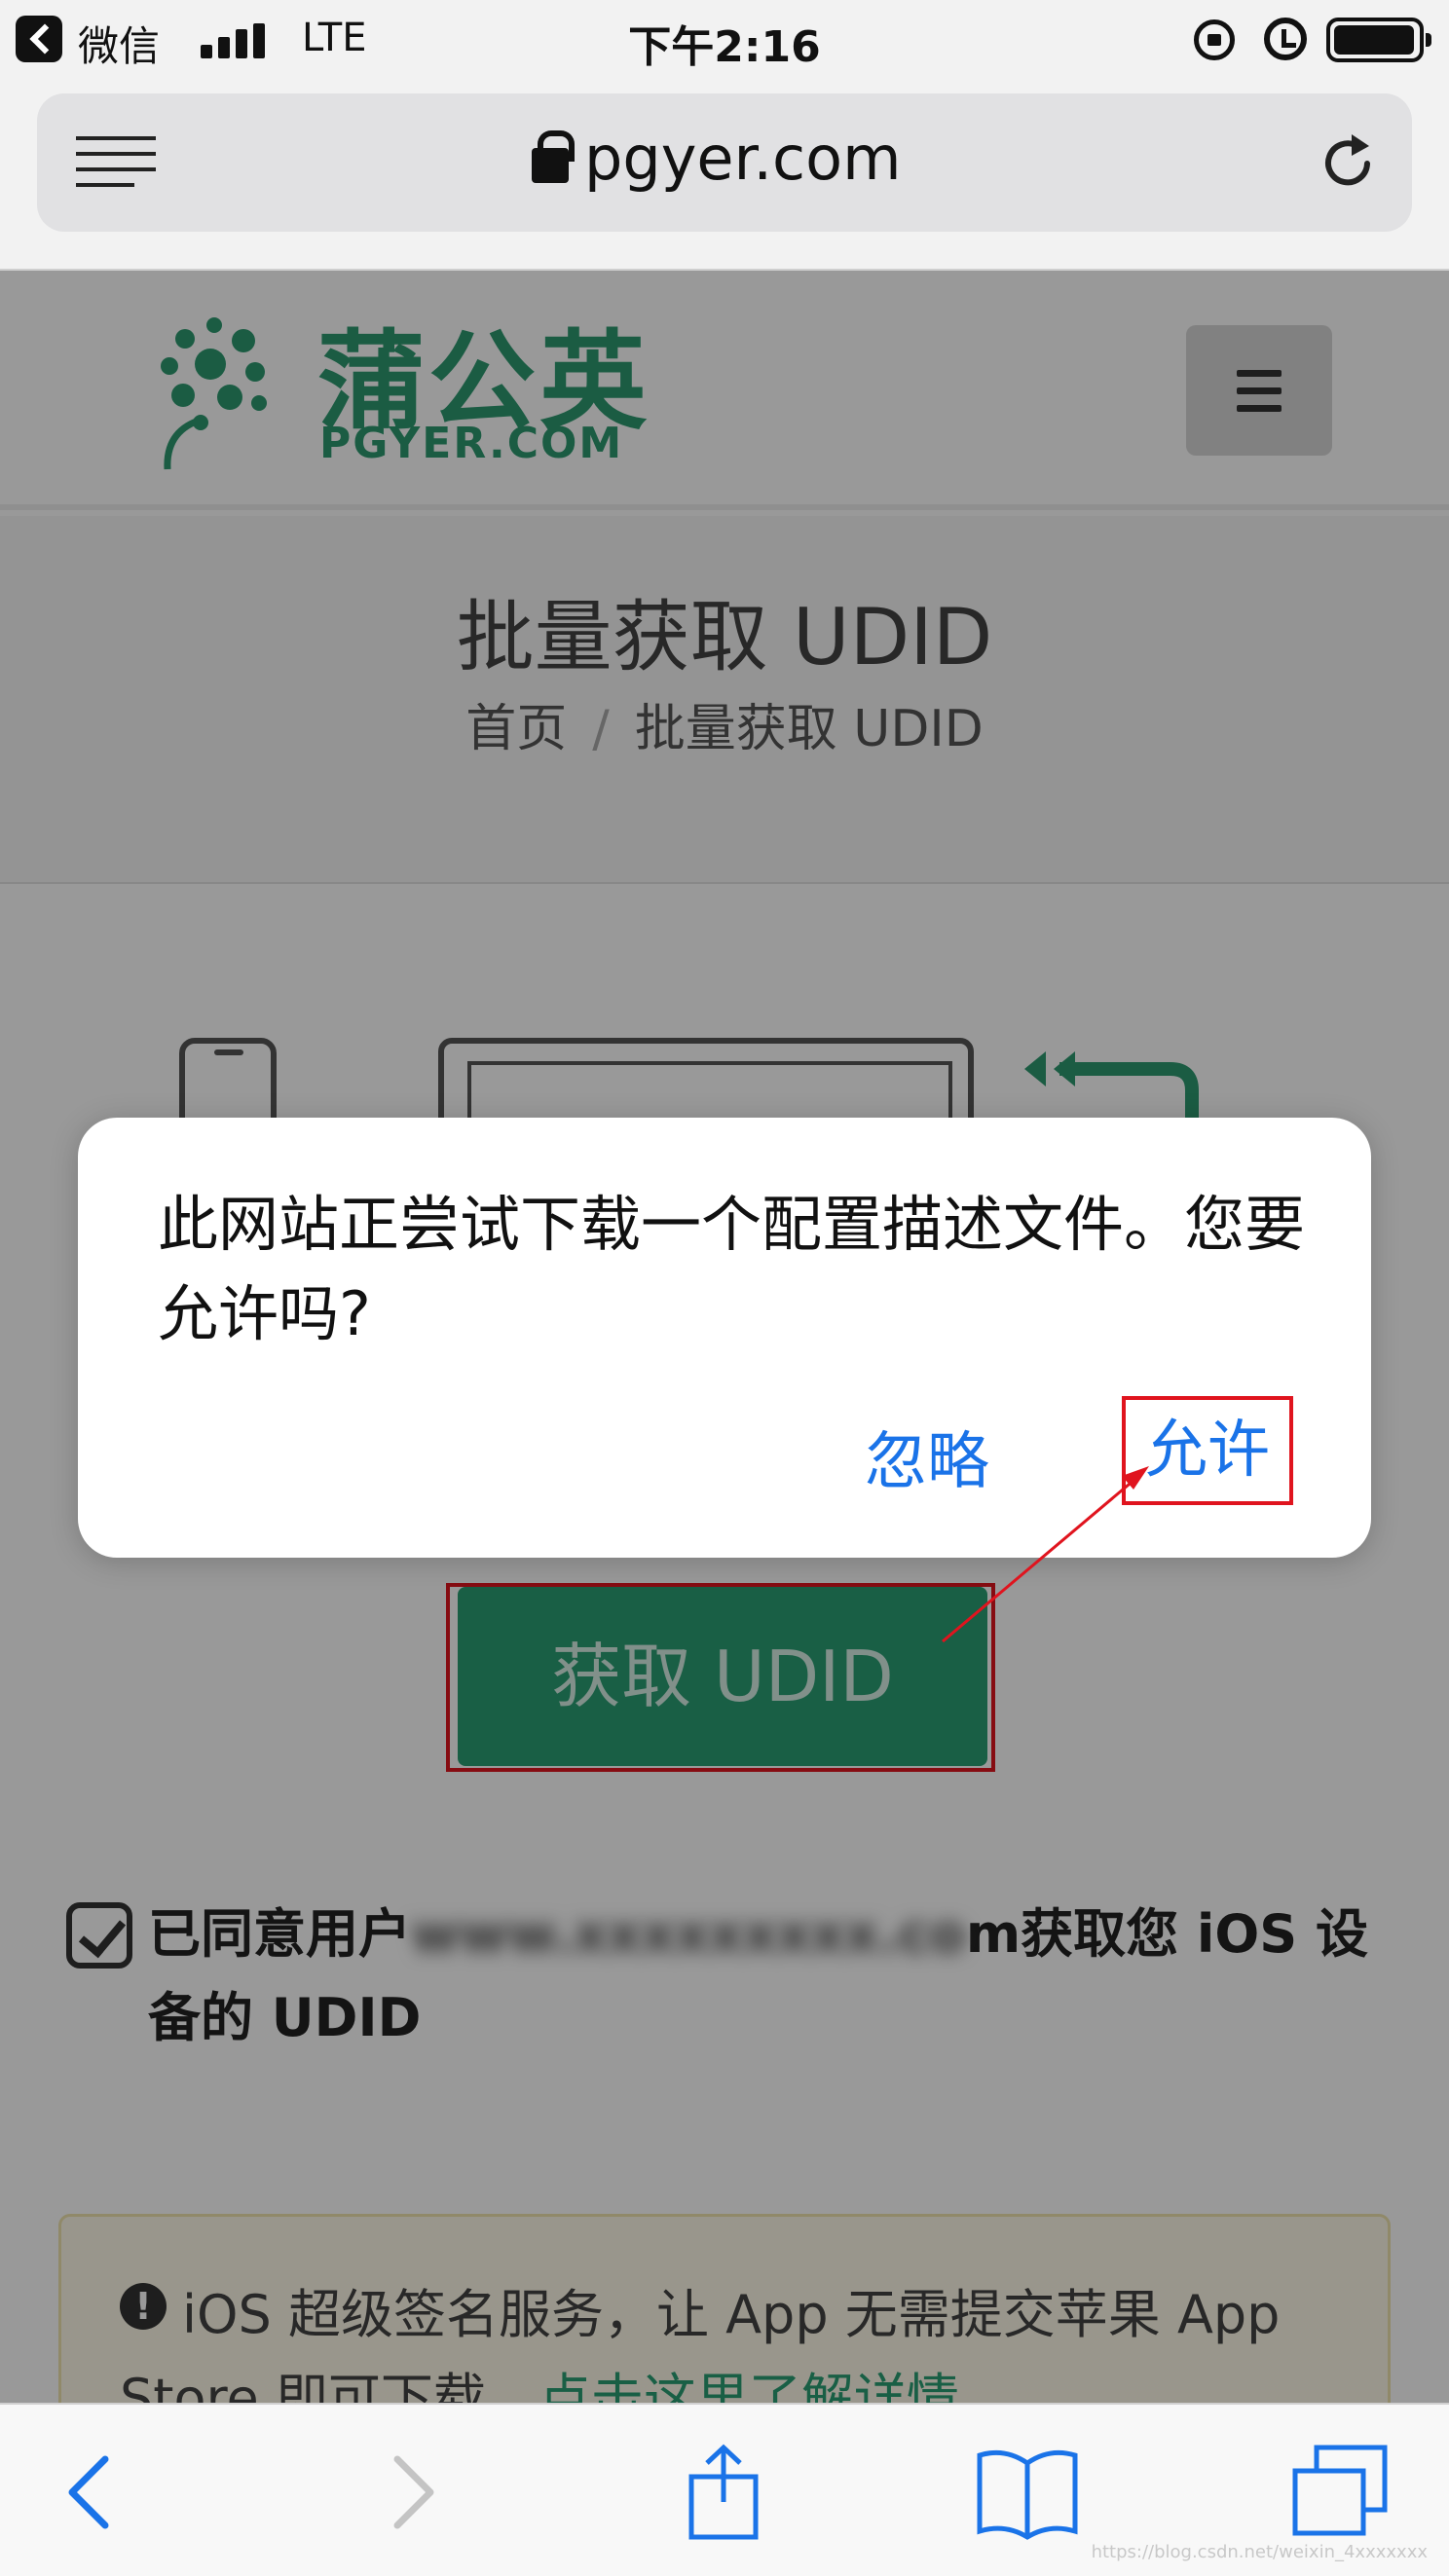 Image resolution: width=1449 pixels, height=2576 pixels. I want to click on share-icon, so click(723, 2492).